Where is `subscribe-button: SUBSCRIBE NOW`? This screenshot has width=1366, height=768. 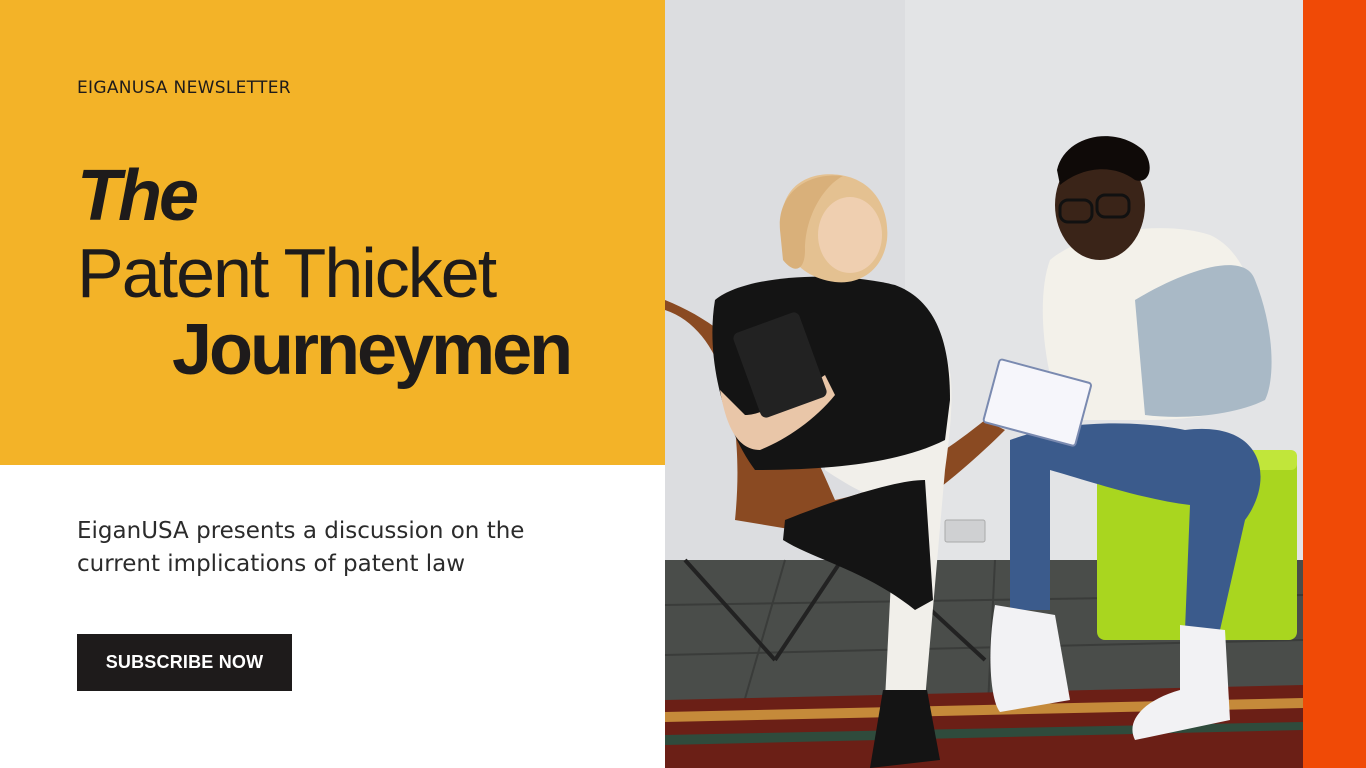 subscribe-button: SUBSCRIBE NOW is located at coordinates (184, 662).